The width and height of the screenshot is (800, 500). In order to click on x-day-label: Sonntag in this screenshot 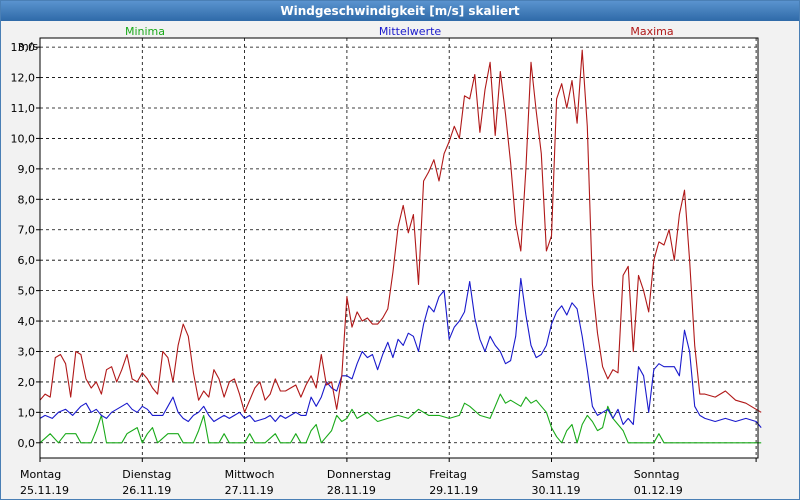, I will do `click(657, 474)`.